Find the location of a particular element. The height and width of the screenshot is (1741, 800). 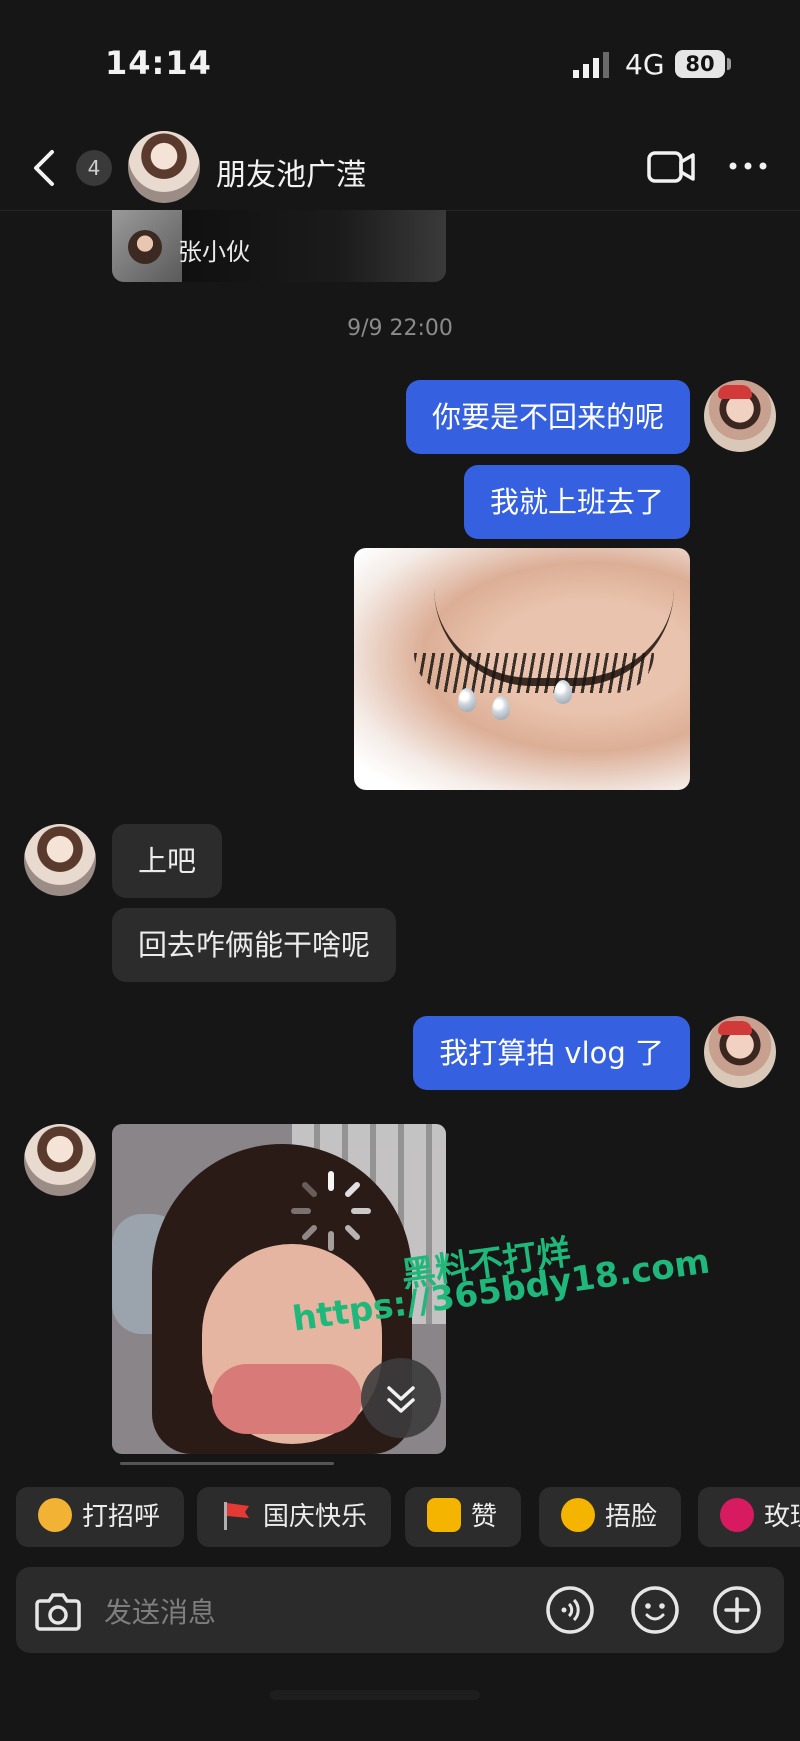

scroll-indicator is located at coordinates (227, 1463).